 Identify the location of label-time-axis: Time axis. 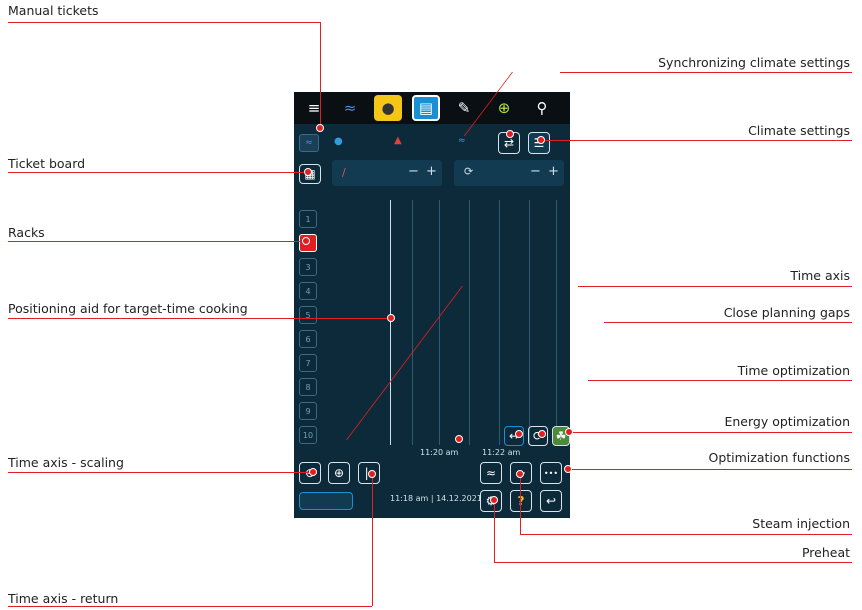
(820, 275).